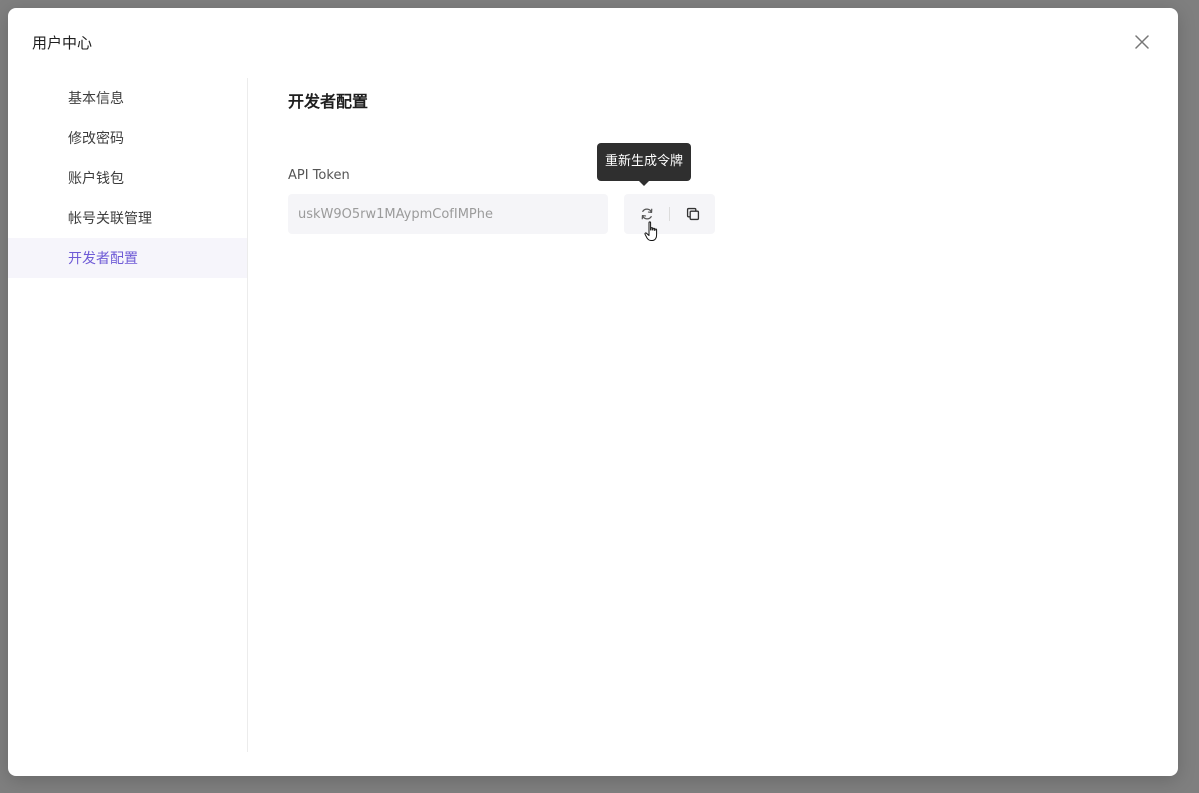 This screenshot has height=793, width=1199. I want to click on section-title: 开发者配置, so click(328, 101).